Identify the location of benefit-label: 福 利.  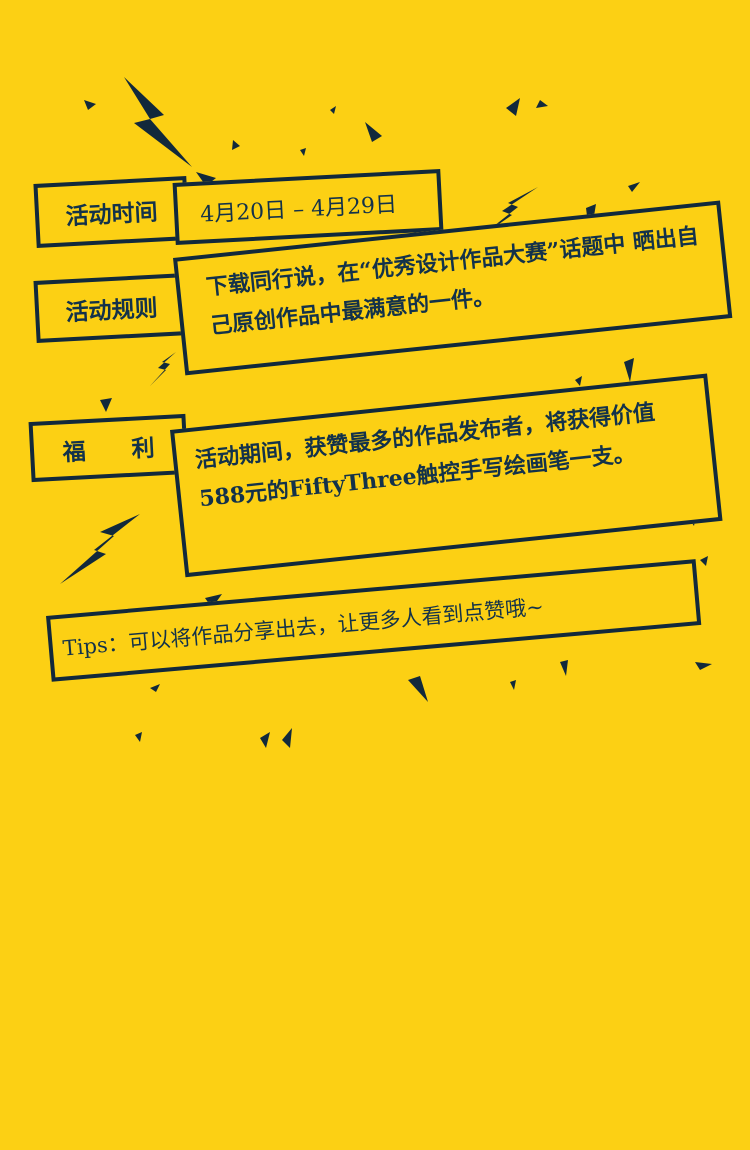
(108, 448).